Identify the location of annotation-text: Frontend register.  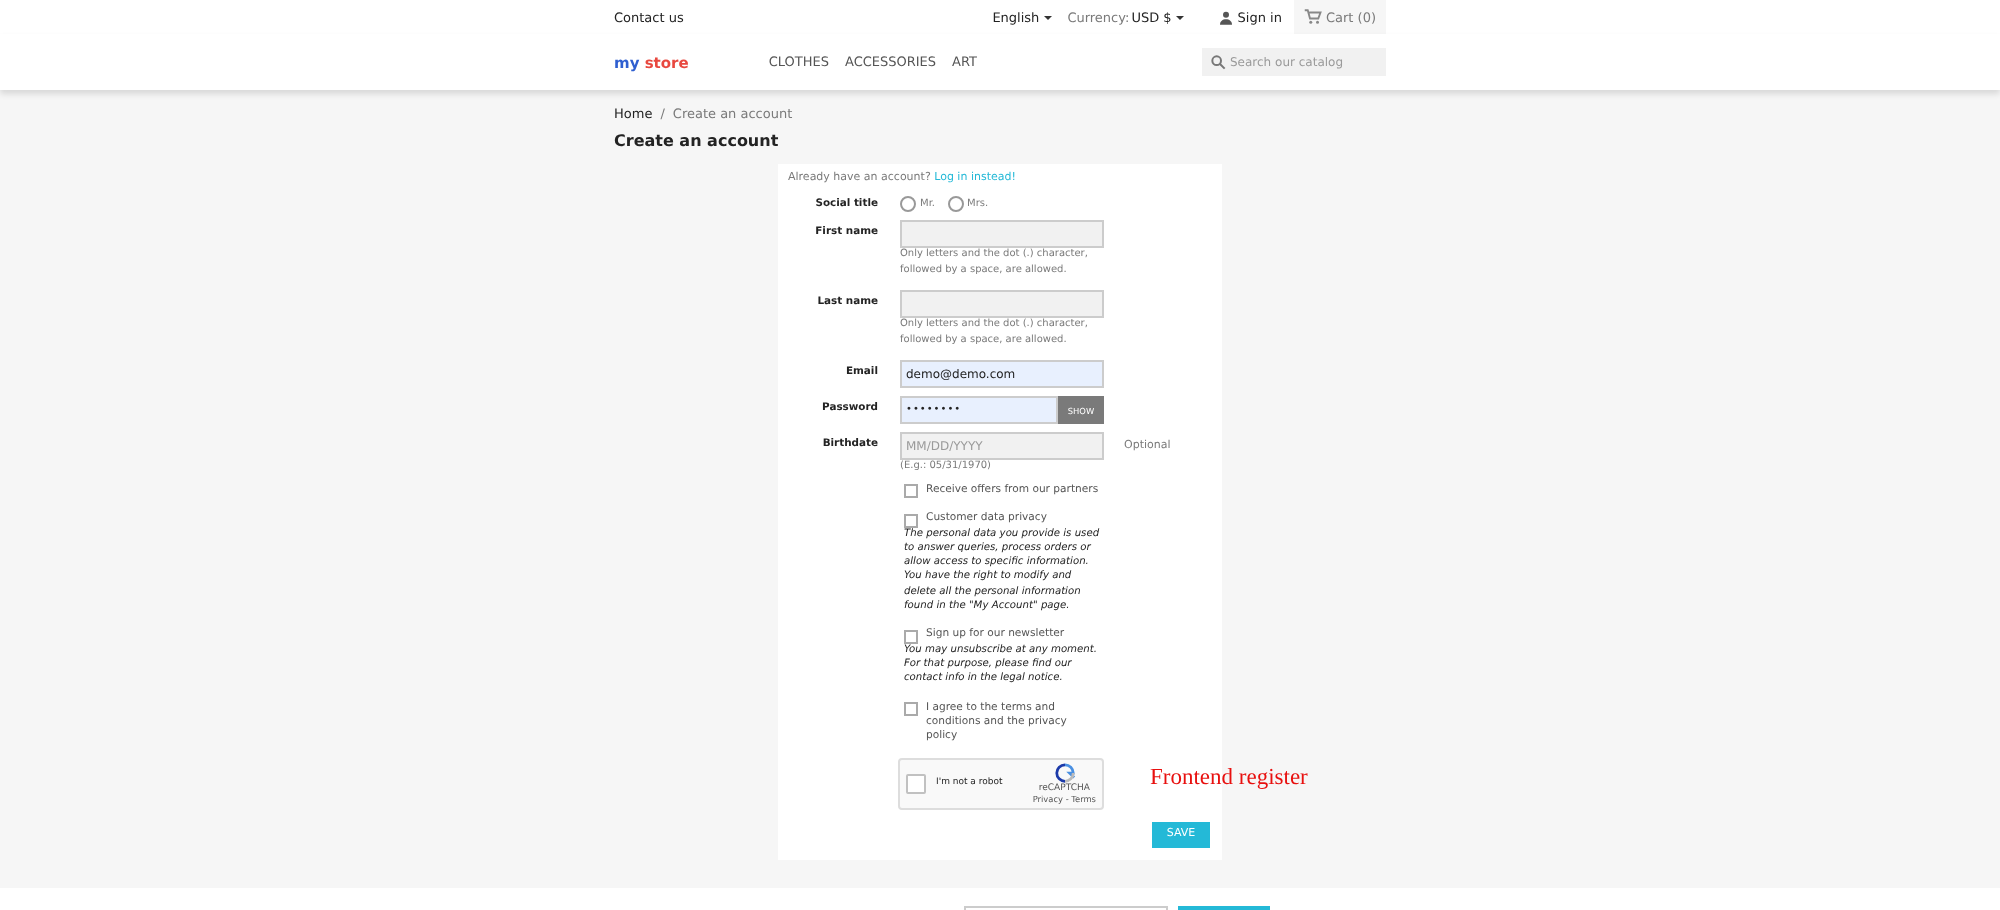
(1229, 778).